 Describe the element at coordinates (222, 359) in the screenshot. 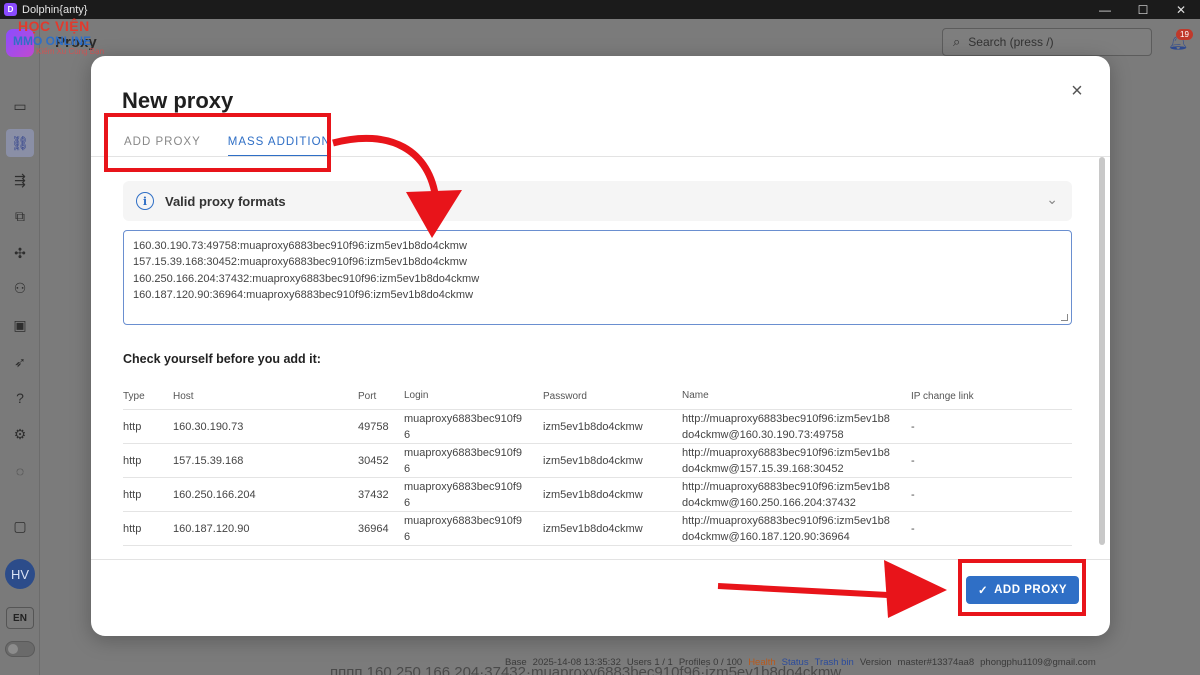

I see `check-title: Check yourself before you add it:` at that location.